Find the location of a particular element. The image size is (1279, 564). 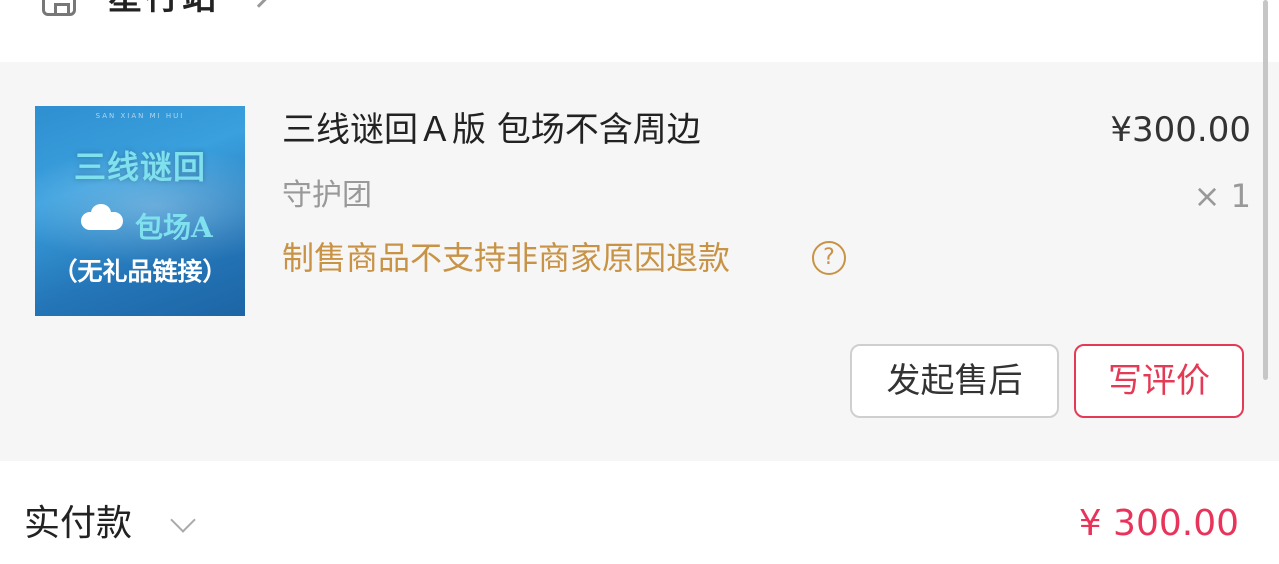

product-thumbnail: SAN XIAN MI HUI 三线谜回 包场A （无礼品链接） is located at coordinates (140, 211).